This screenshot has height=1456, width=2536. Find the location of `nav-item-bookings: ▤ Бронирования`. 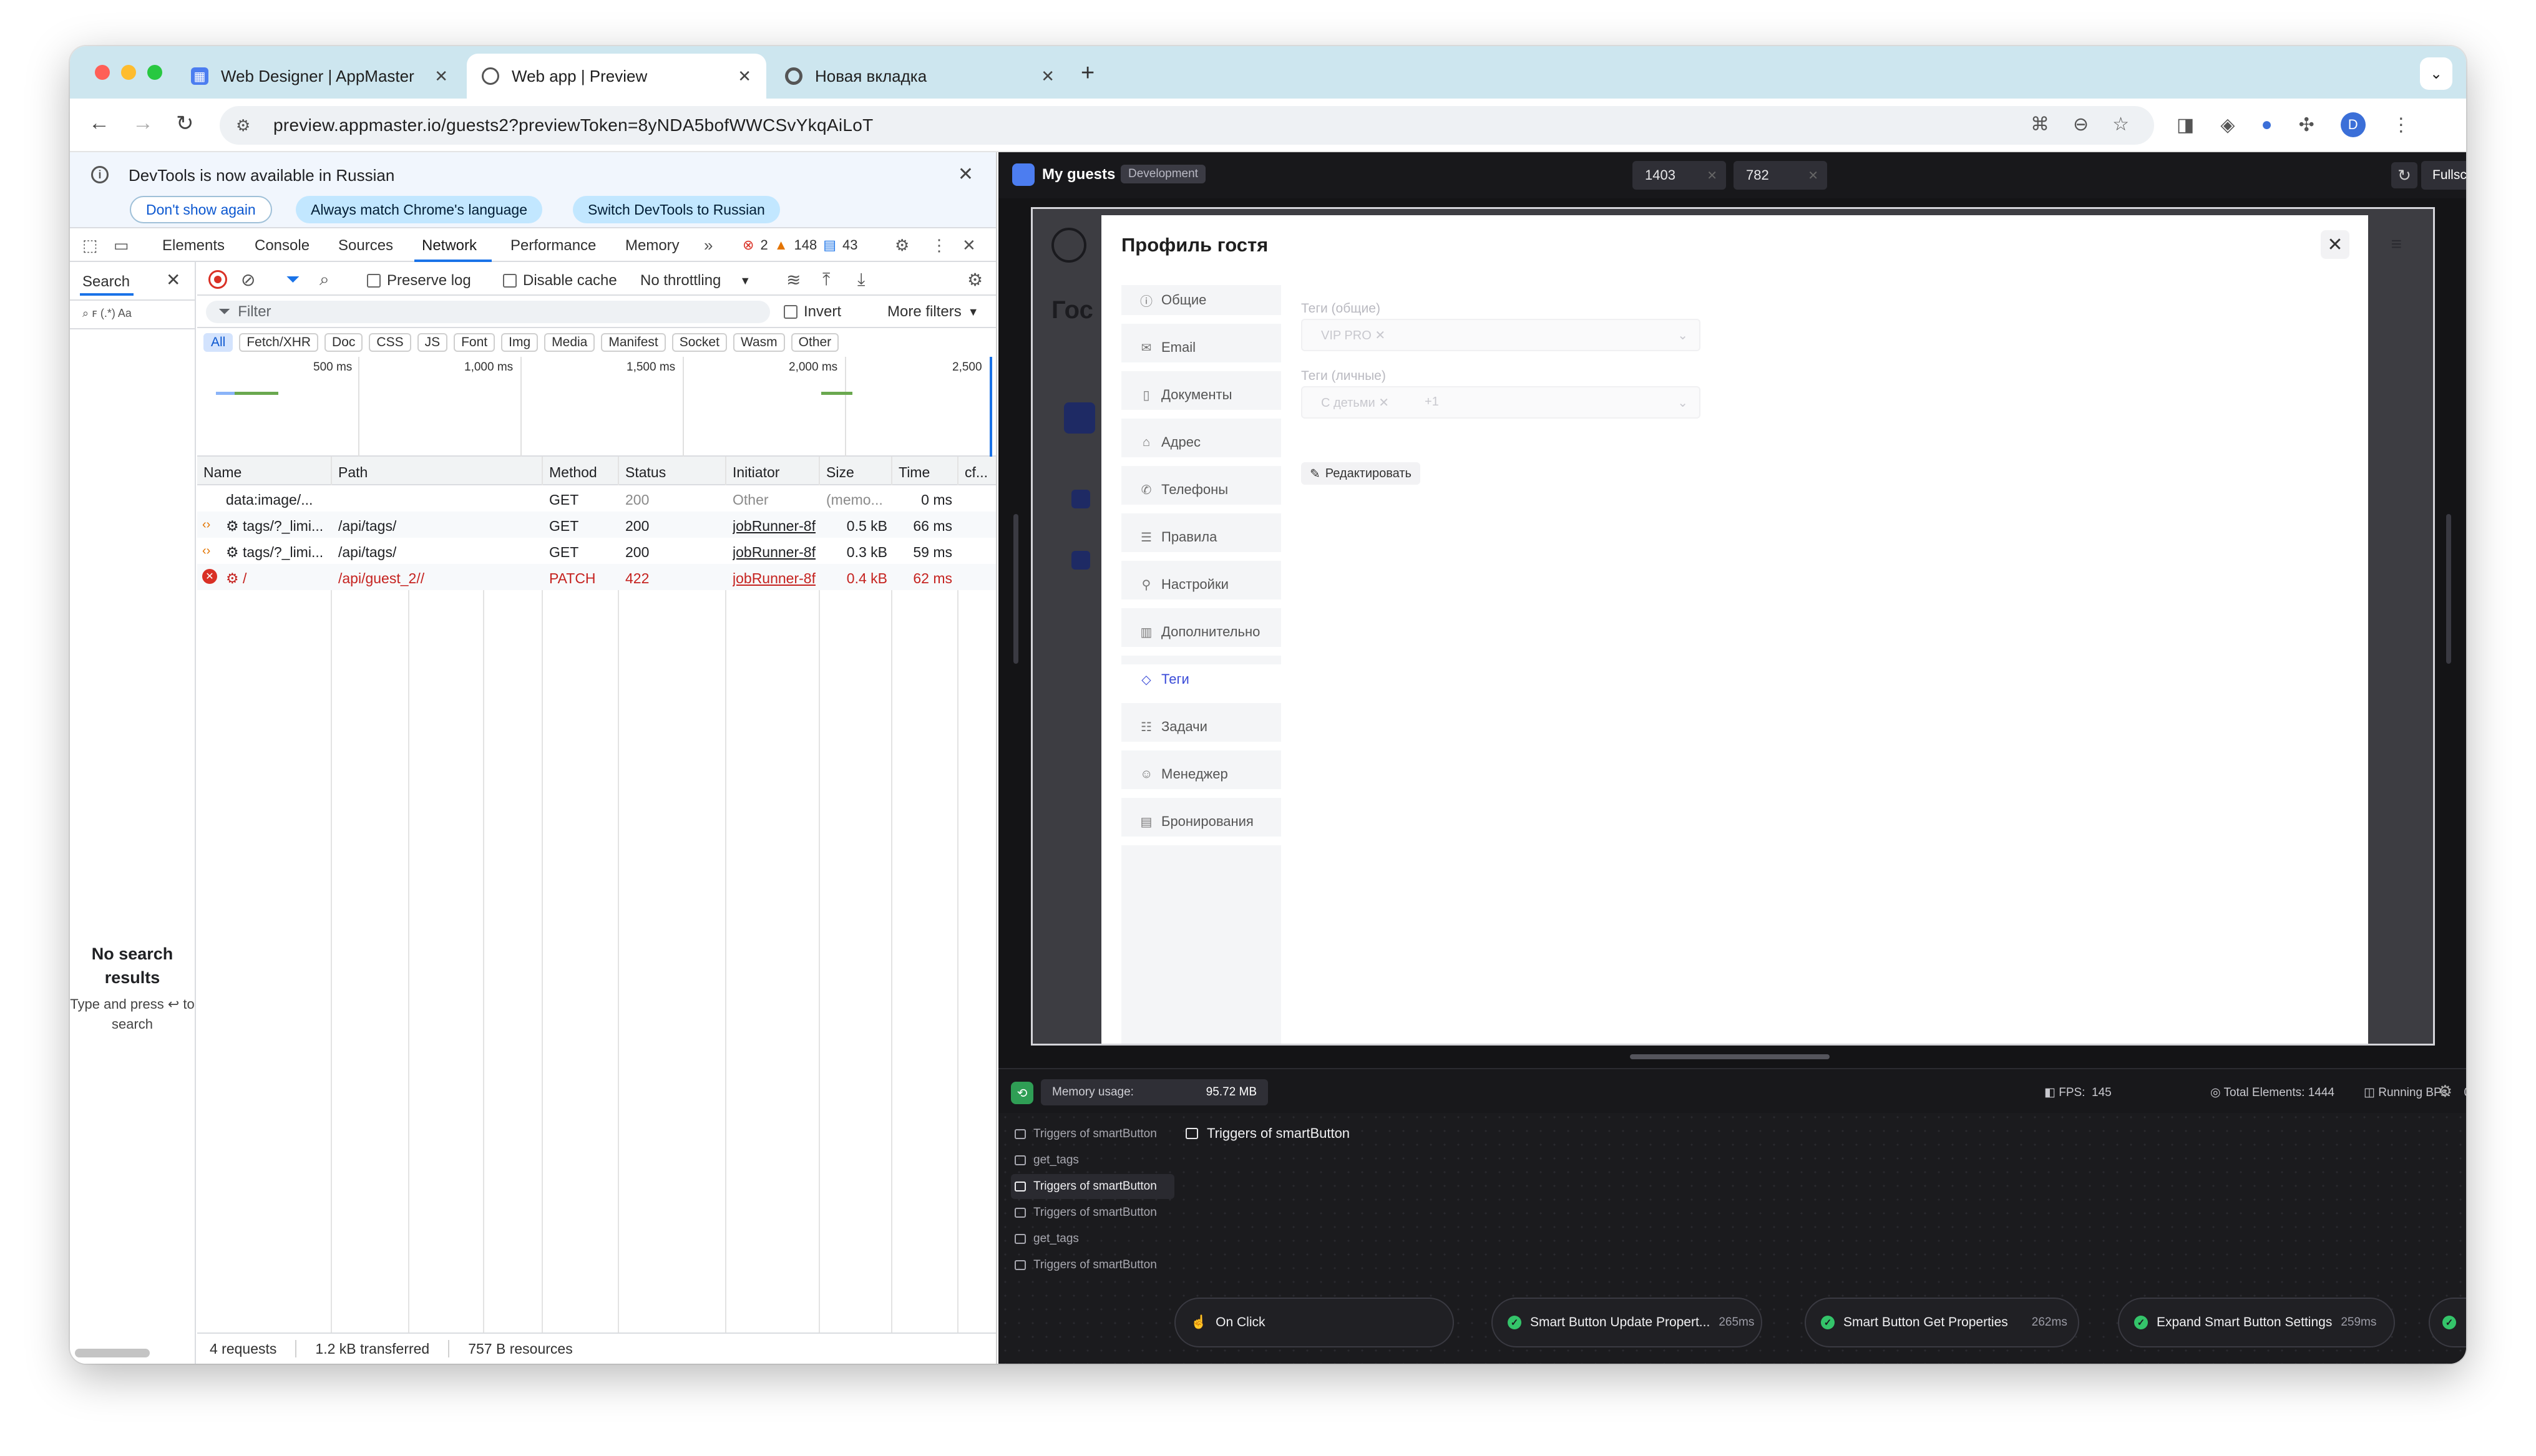

nav-item-bookings: ▤ Бронирования is located at coordinates (1201, 826).